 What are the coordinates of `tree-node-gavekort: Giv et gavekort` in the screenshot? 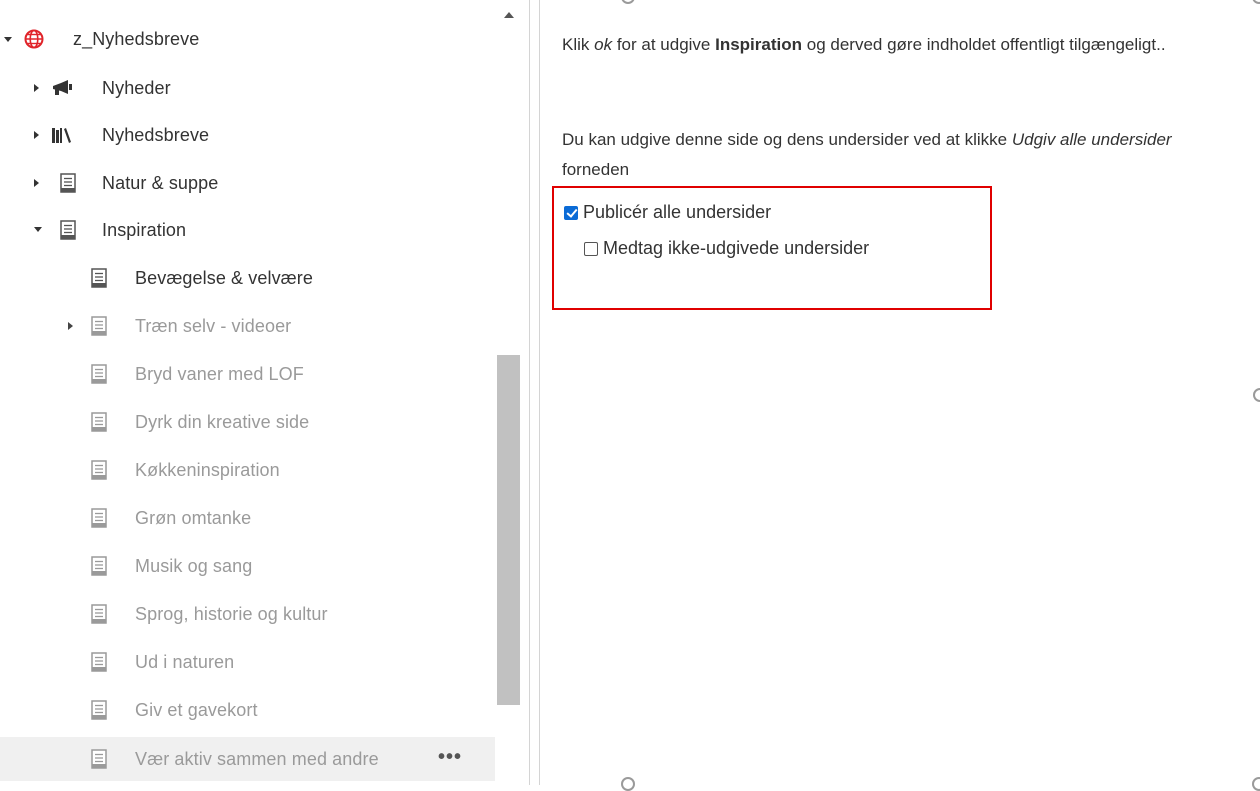 It's located at (247, 710).